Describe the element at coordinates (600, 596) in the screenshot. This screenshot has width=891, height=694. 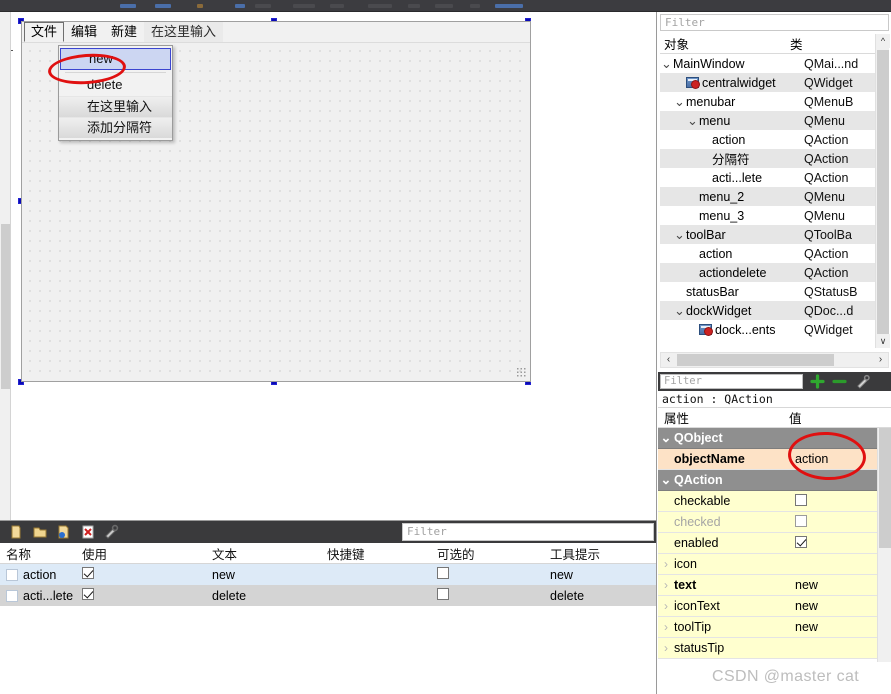
I see `action-tooltip-cell: delete` at that location.